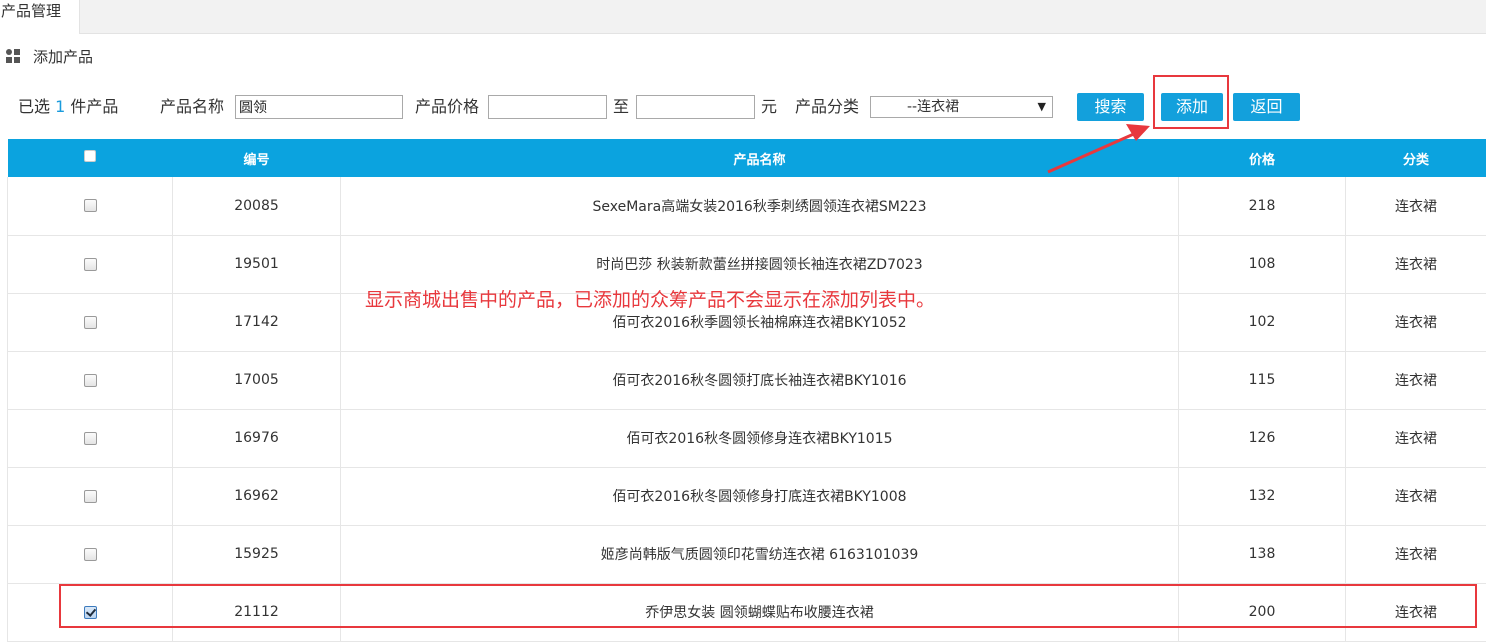  Describe the element at coordinates (257, 380) in the screenshot. I see `row-id: 17005` at that location.